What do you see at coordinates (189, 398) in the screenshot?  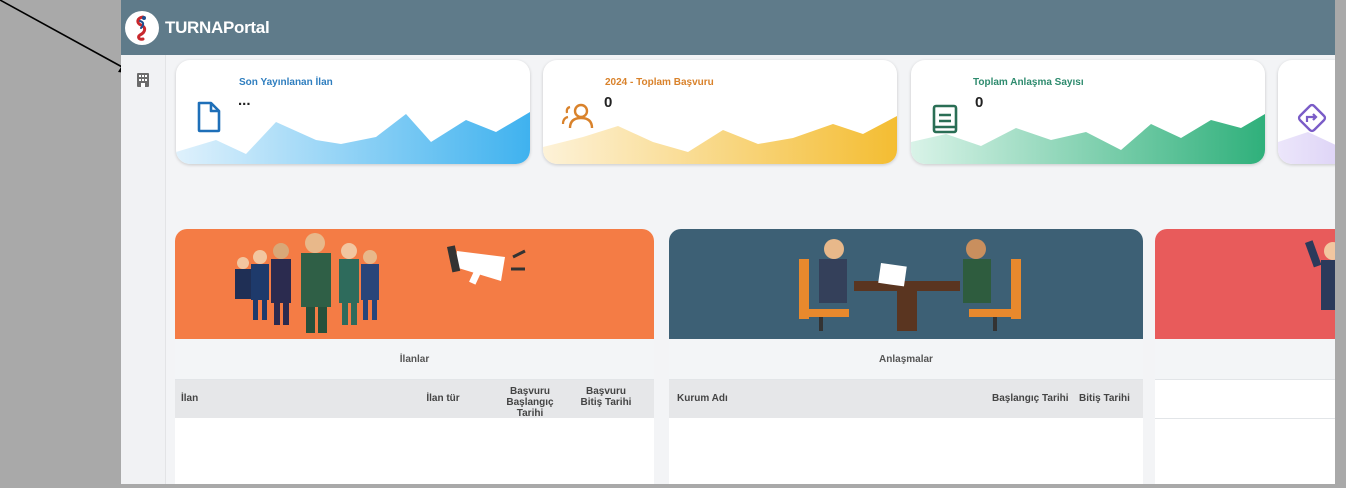 I see `column-header: İlan` at bounding box center [189, 398].